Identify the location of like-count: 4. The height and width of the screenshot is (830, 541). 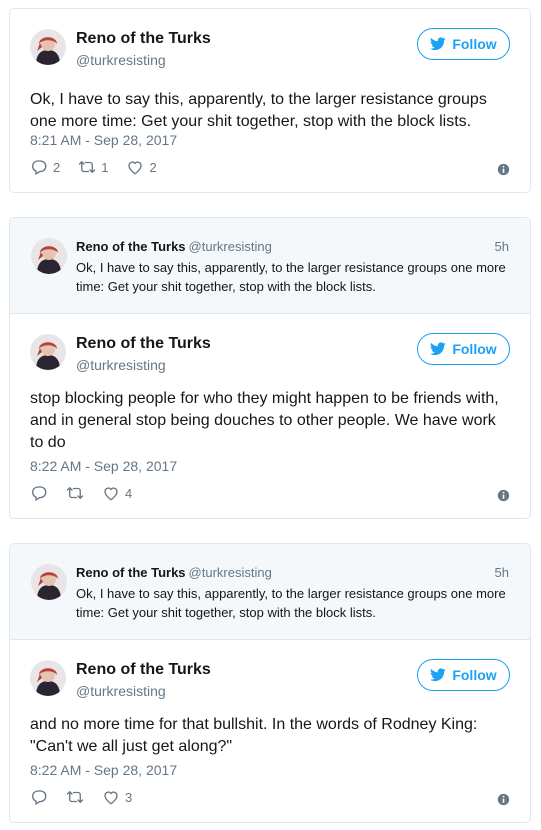
(129, 493).